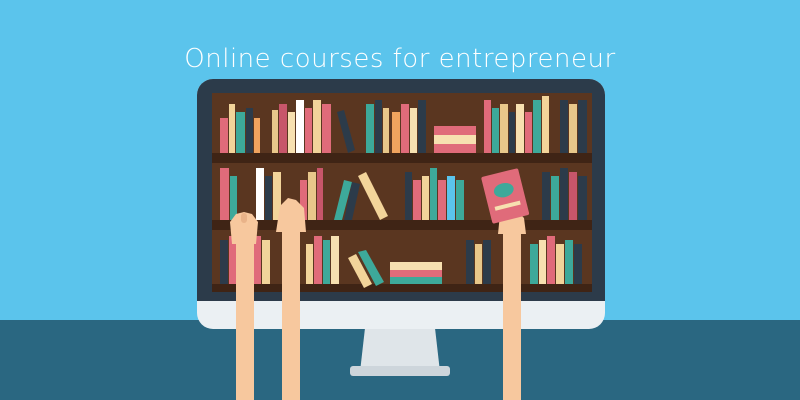 The image size is (800, 400). Describe the element at coordinates (245, 319) in the screenshot. I see `left-arm` at that location.